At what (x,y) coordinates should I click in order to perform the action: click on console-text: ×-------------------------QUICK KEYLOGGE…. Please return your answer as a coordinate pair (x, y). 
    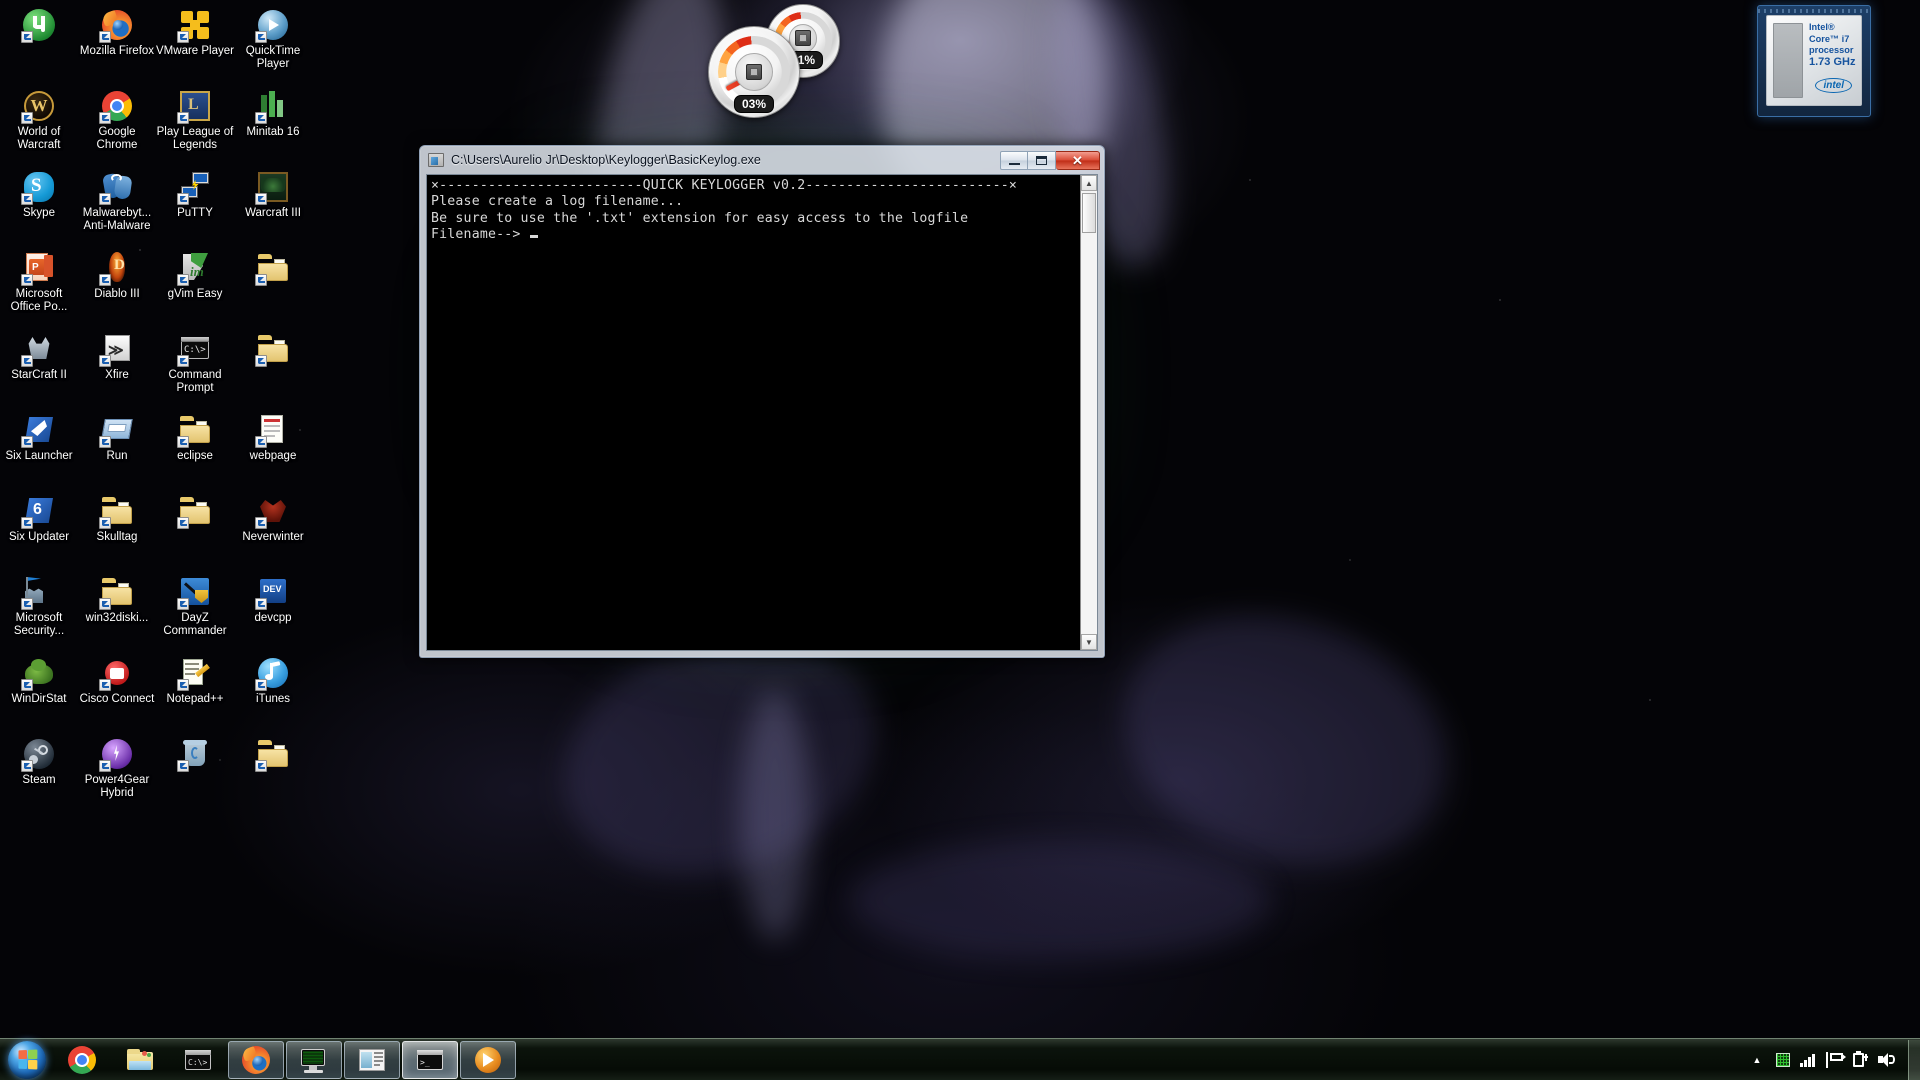
    Looking at the image, I should click on (753, 412).